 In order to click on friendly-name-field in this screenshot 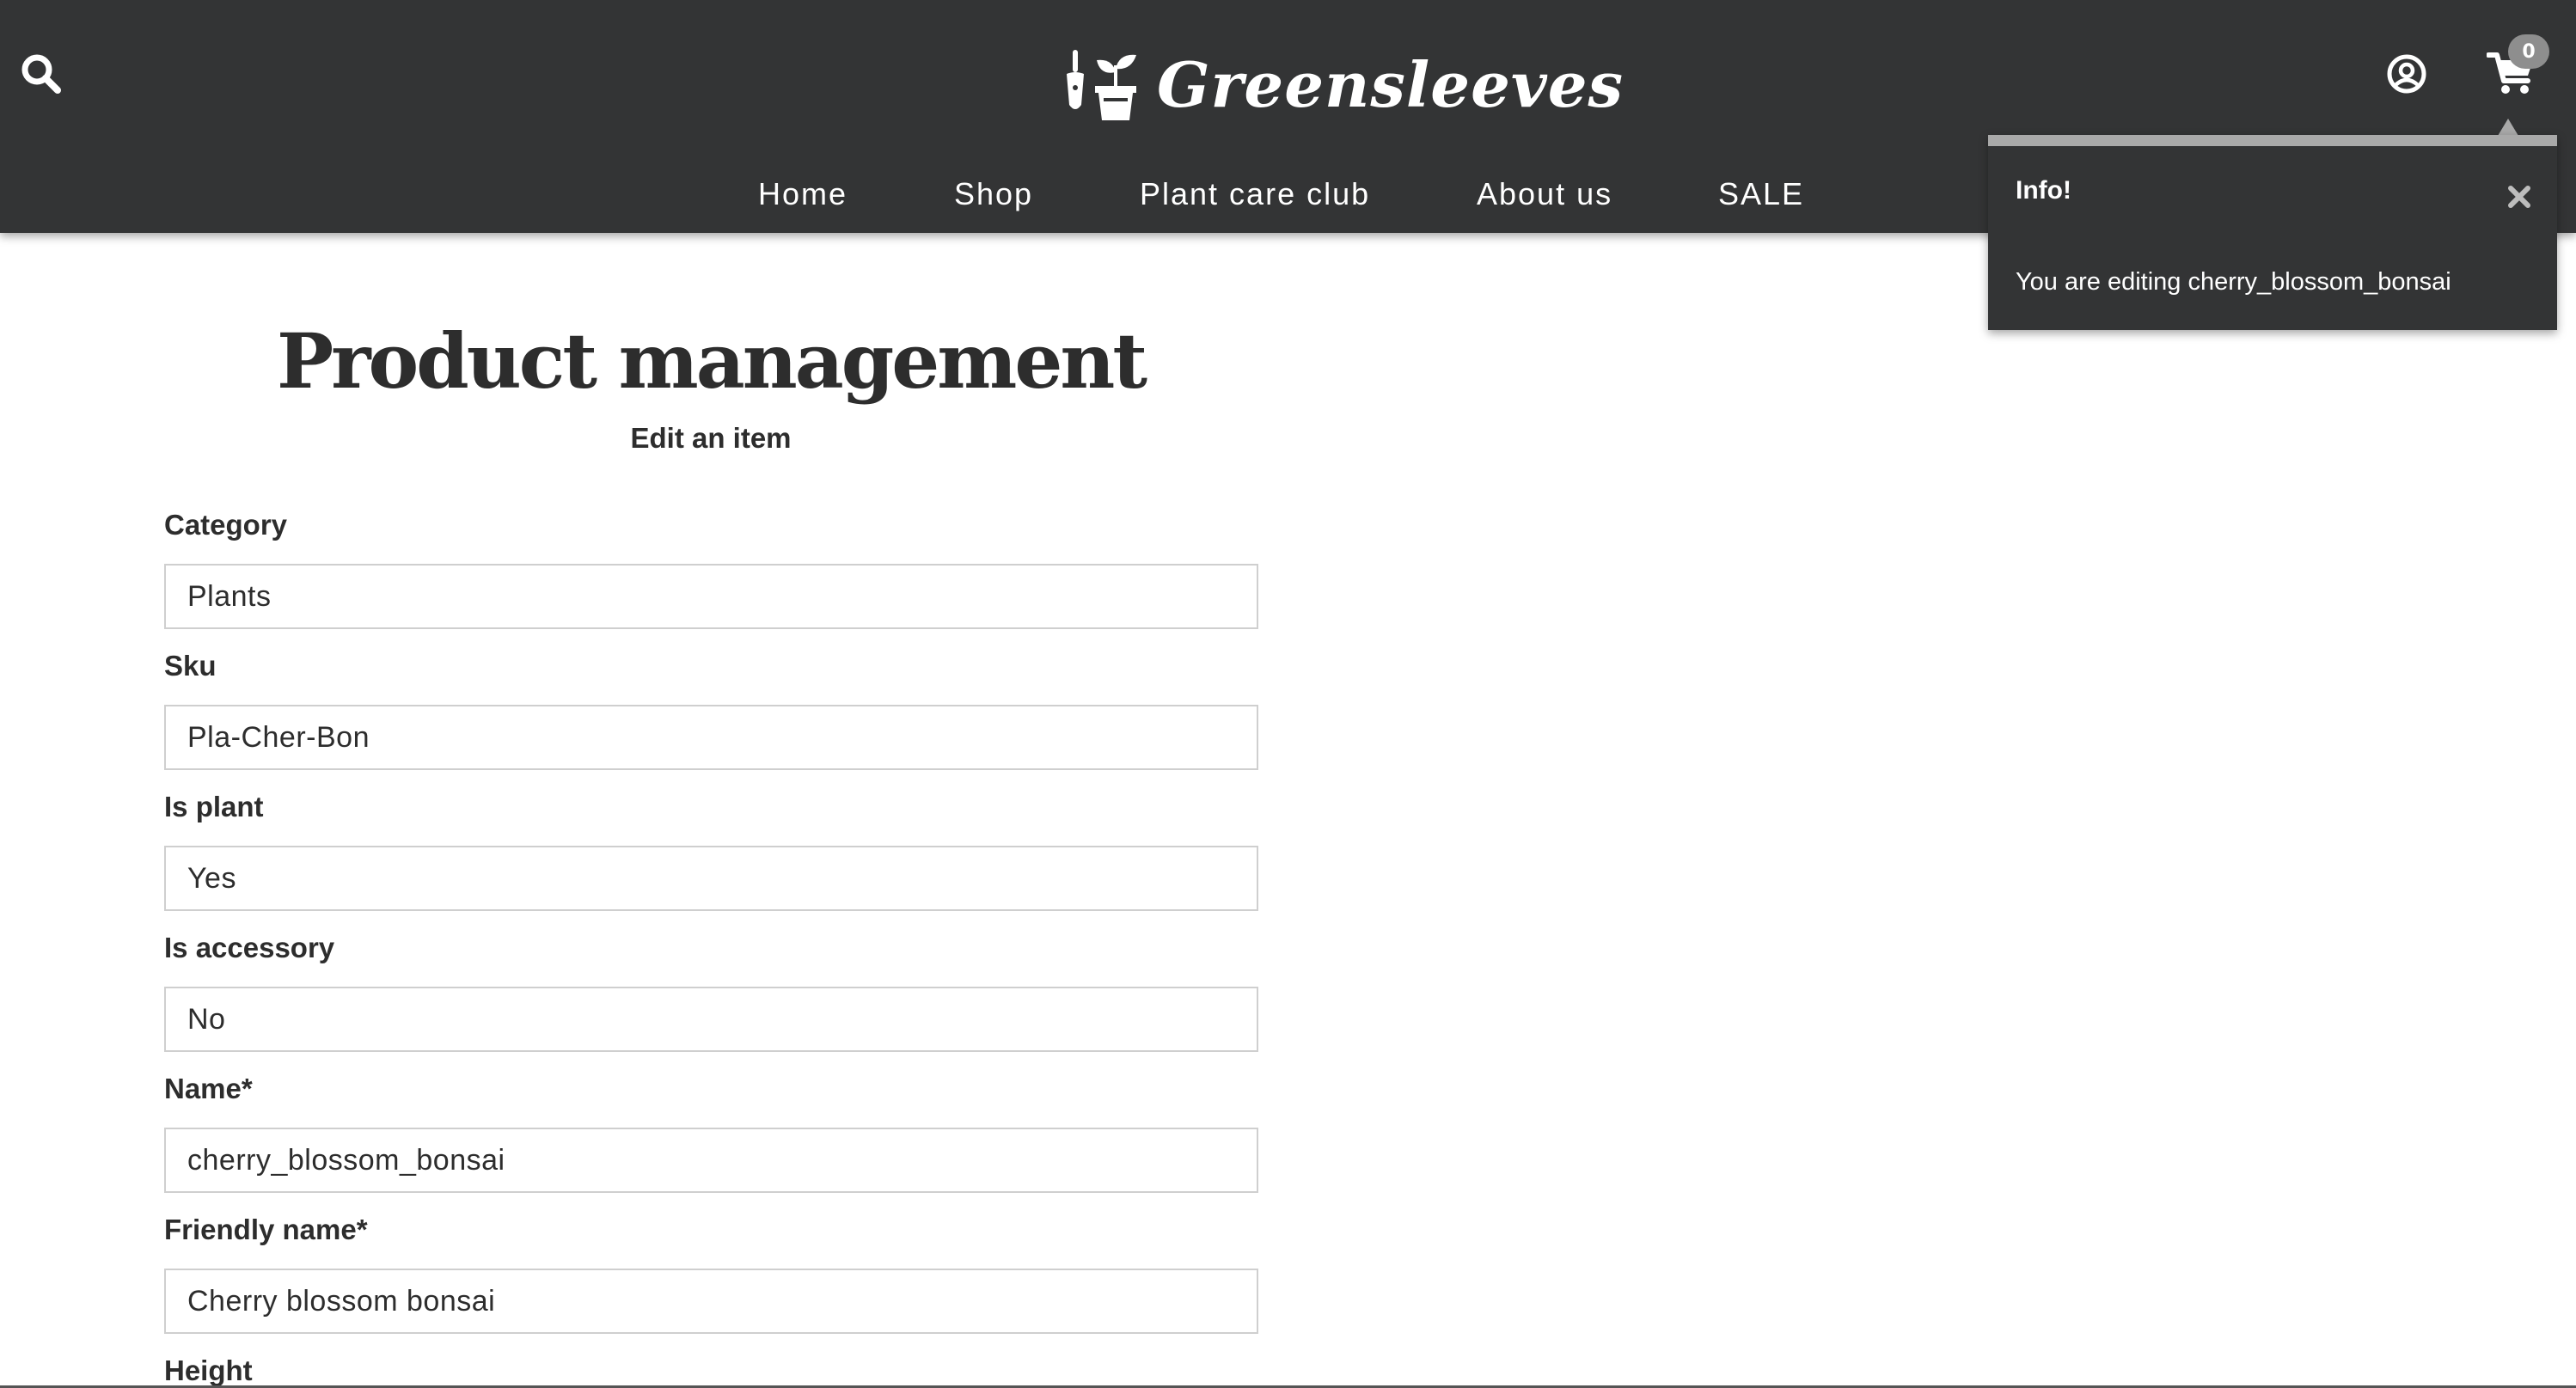, I will do `click(711, 1301)`.